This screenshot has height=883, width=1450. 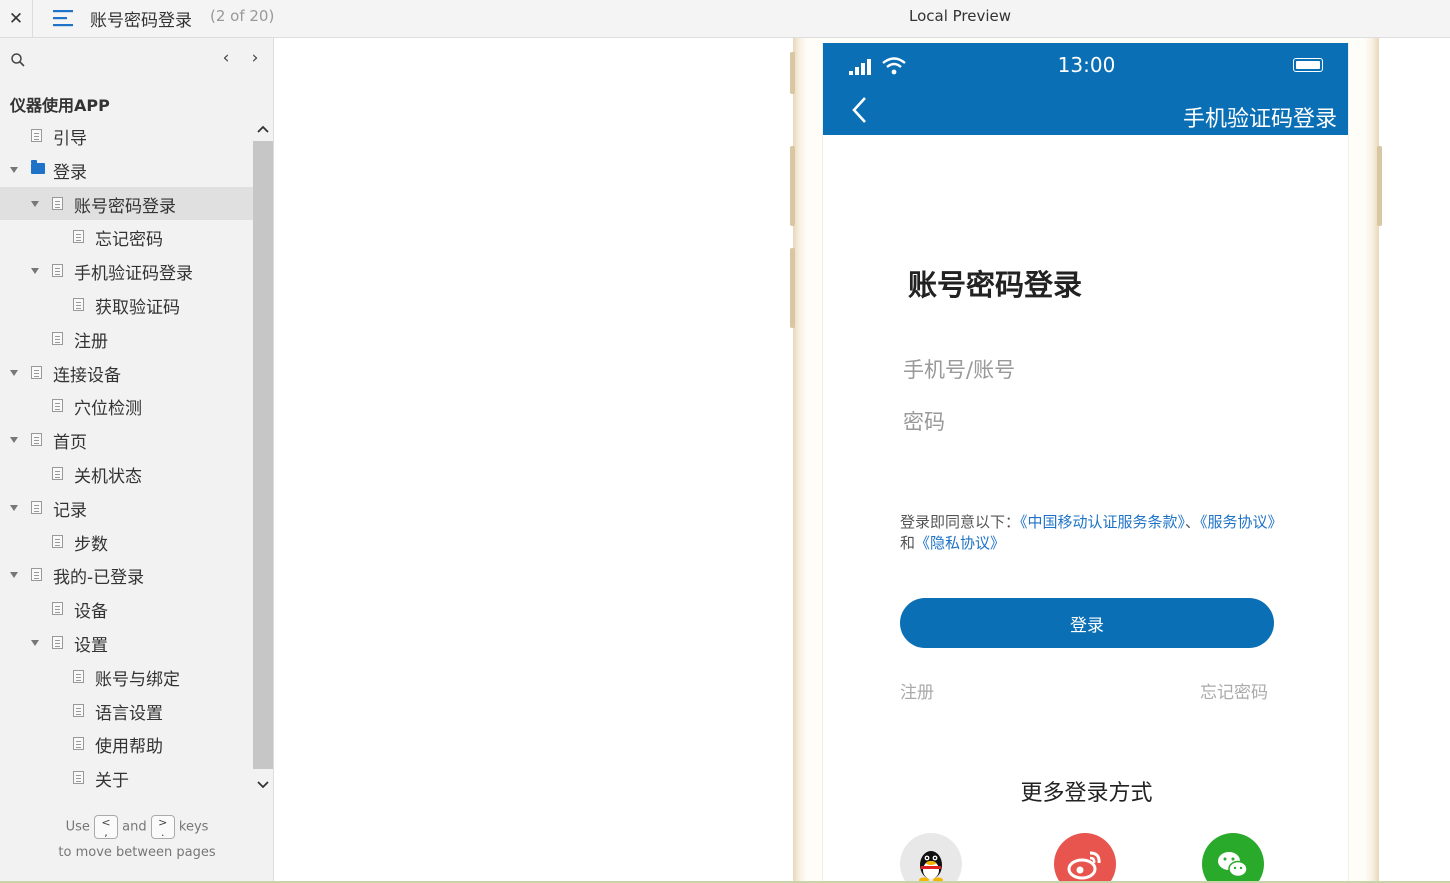 I want to click on agreement-text: 登录即同意以下：《中国移动认证服务条款》、《服务协议》和《隐私协议》, so click(x=1092, y=533).